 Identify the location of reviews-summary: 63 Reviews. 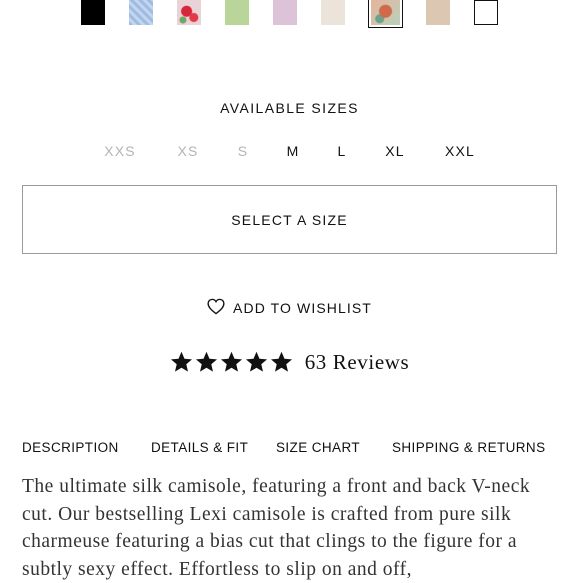
(289, 362).